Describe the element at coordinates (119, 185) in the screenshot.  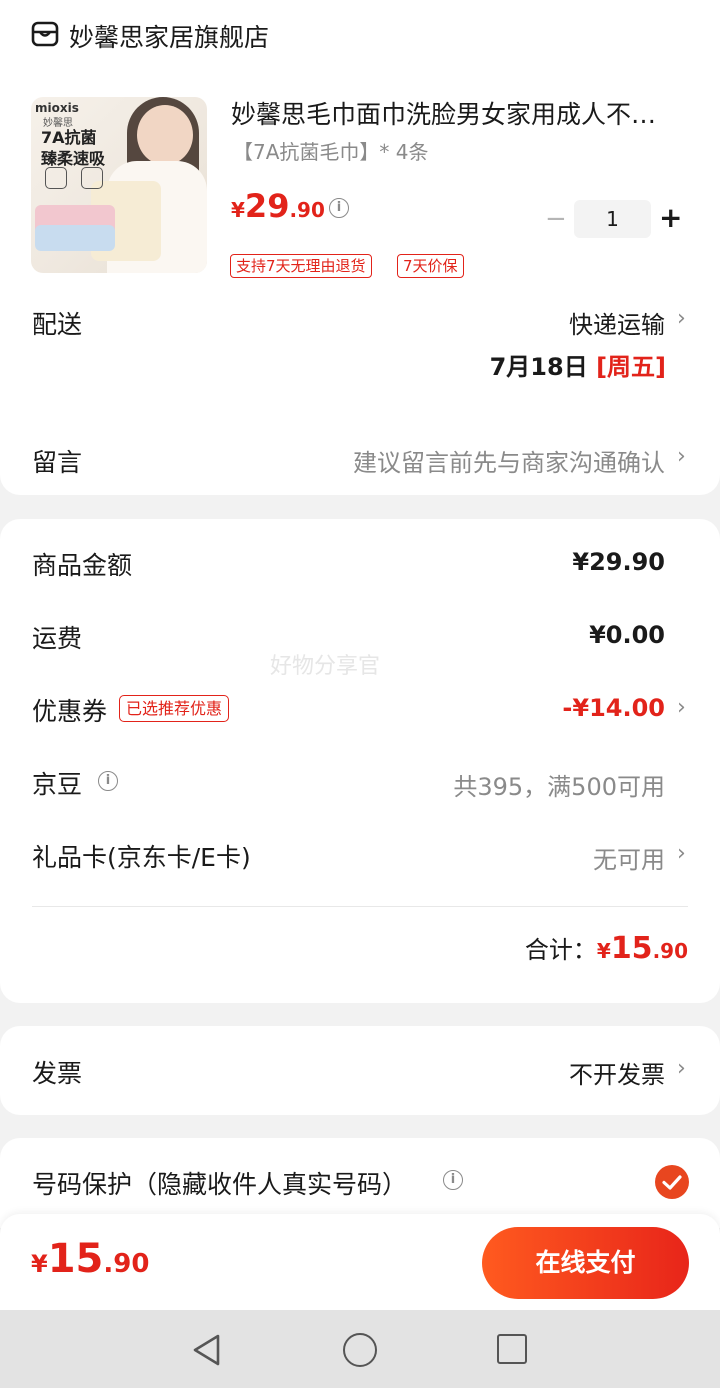
I see `product-image: mioxis 妙馨思 7A抗菌 臻柔速吸` at that location.